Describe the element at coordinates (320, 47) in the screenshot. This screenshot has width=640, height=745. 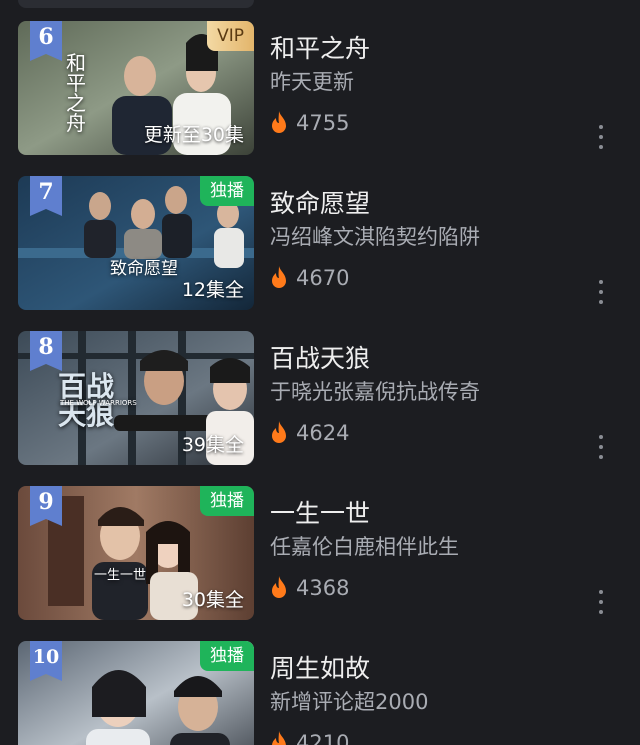
I see `item-title: 和平之舟` at that location.